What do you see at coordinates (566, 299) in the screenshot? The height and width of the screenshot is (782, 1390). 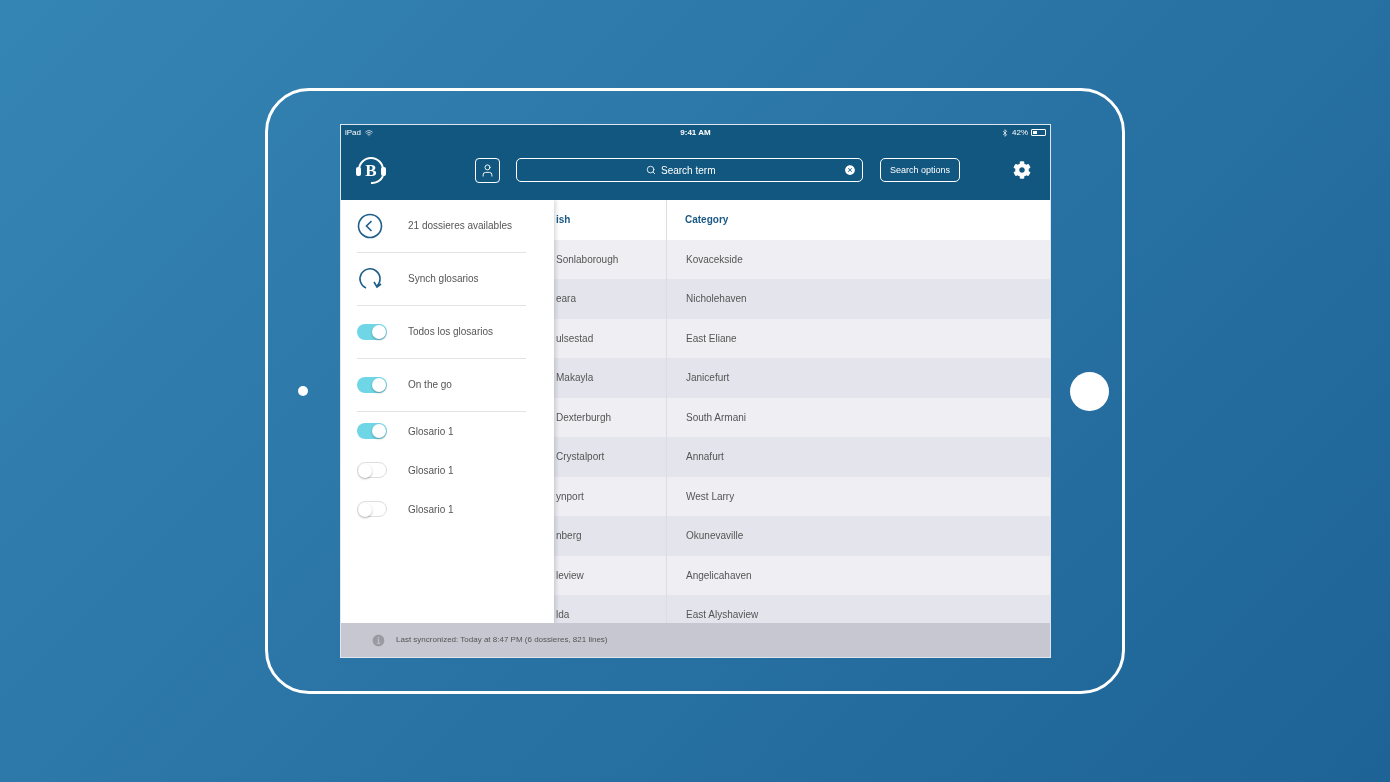 I see `table-cell-text: eara` at bounding box center [566, 299].